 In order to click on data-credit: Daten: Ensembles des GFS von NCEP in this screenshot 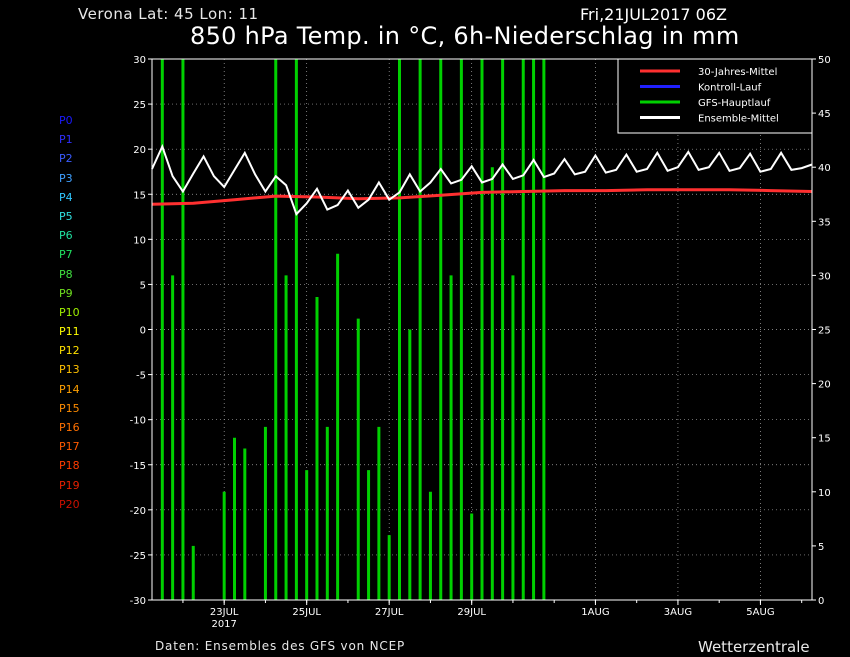, I will do `click(280, 646)`.